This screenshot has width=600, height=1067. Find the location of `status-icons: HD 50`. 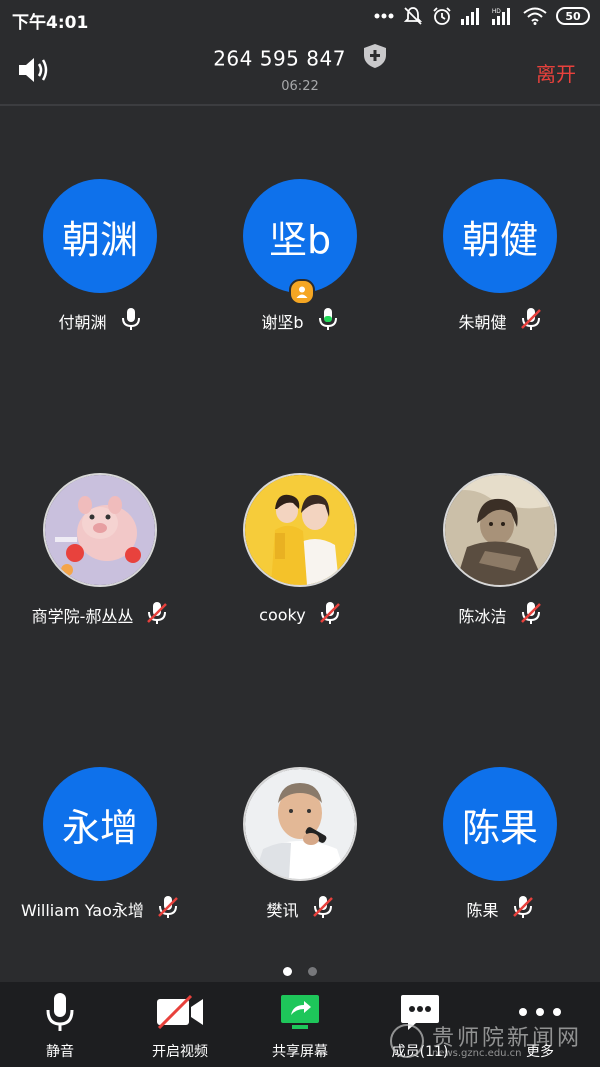

status-icons: HD 50 is located at coordinates (482, 16).